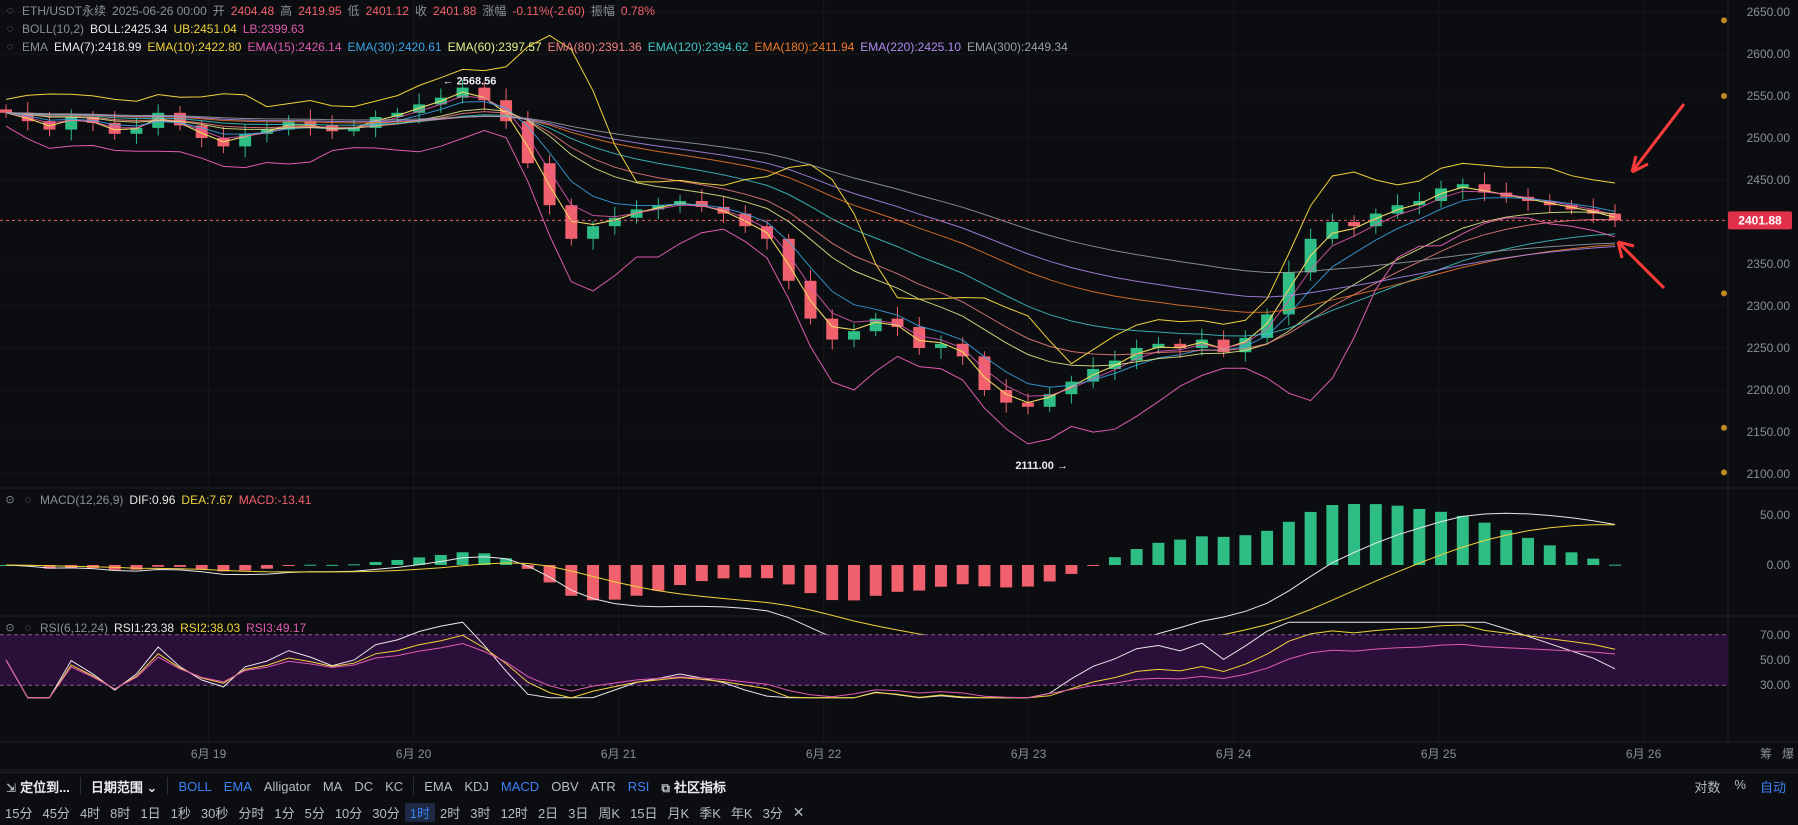  I want to click on interval-20: 月K, so click(679, 812).